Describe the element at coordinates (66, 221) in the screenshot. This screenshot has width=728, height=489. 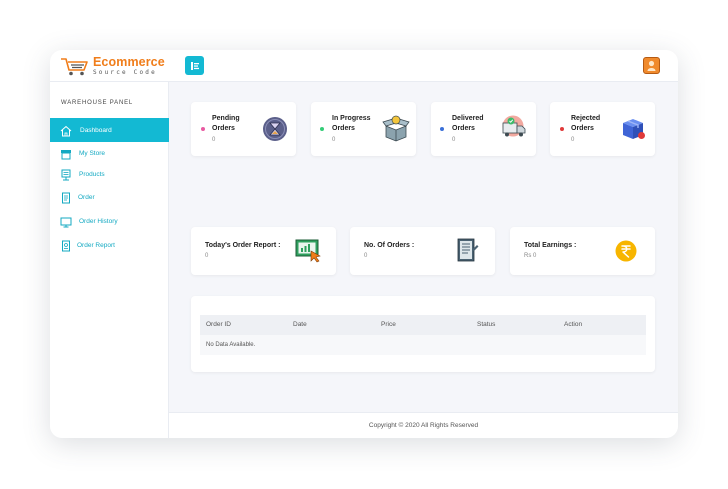
I see `monitor-icon` at that location.